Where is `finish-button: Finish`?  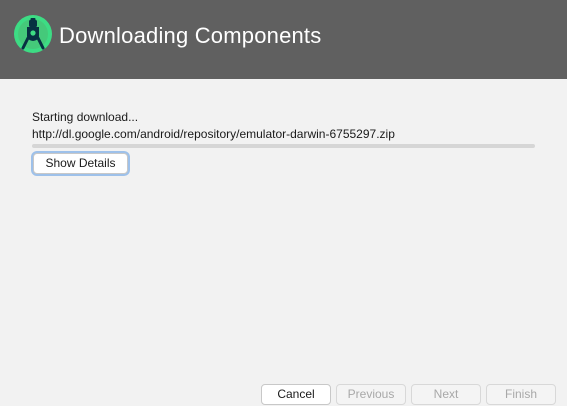
finish-button: Finish is located at coordinates (521, 394).